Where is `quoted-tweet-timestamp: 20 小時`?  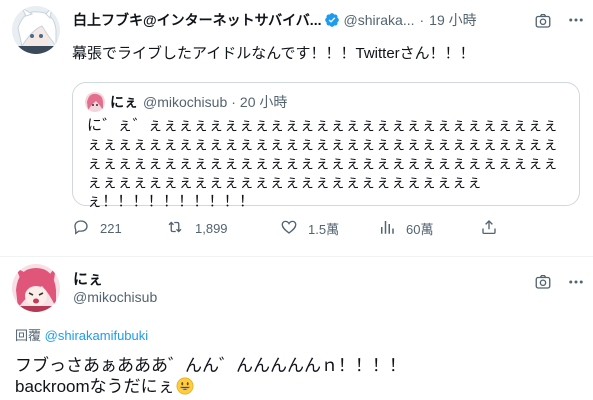
quoted-tweet-timestamp: 20 小時 is located at coordinates (263, 102).